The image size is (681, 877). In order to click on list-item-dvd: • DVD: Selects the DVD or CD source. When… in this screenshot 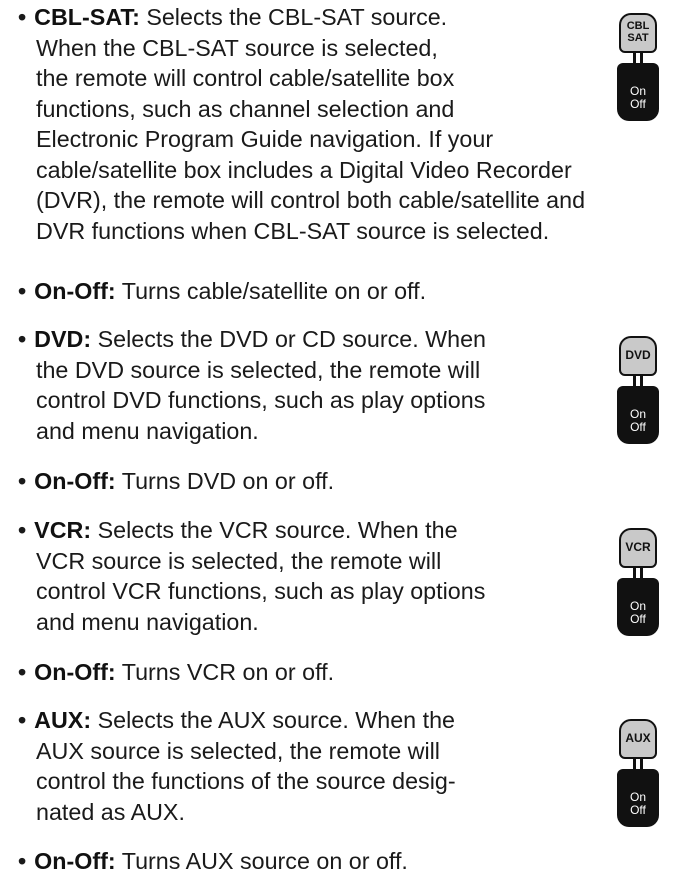, I will do `click(252, 385)`.